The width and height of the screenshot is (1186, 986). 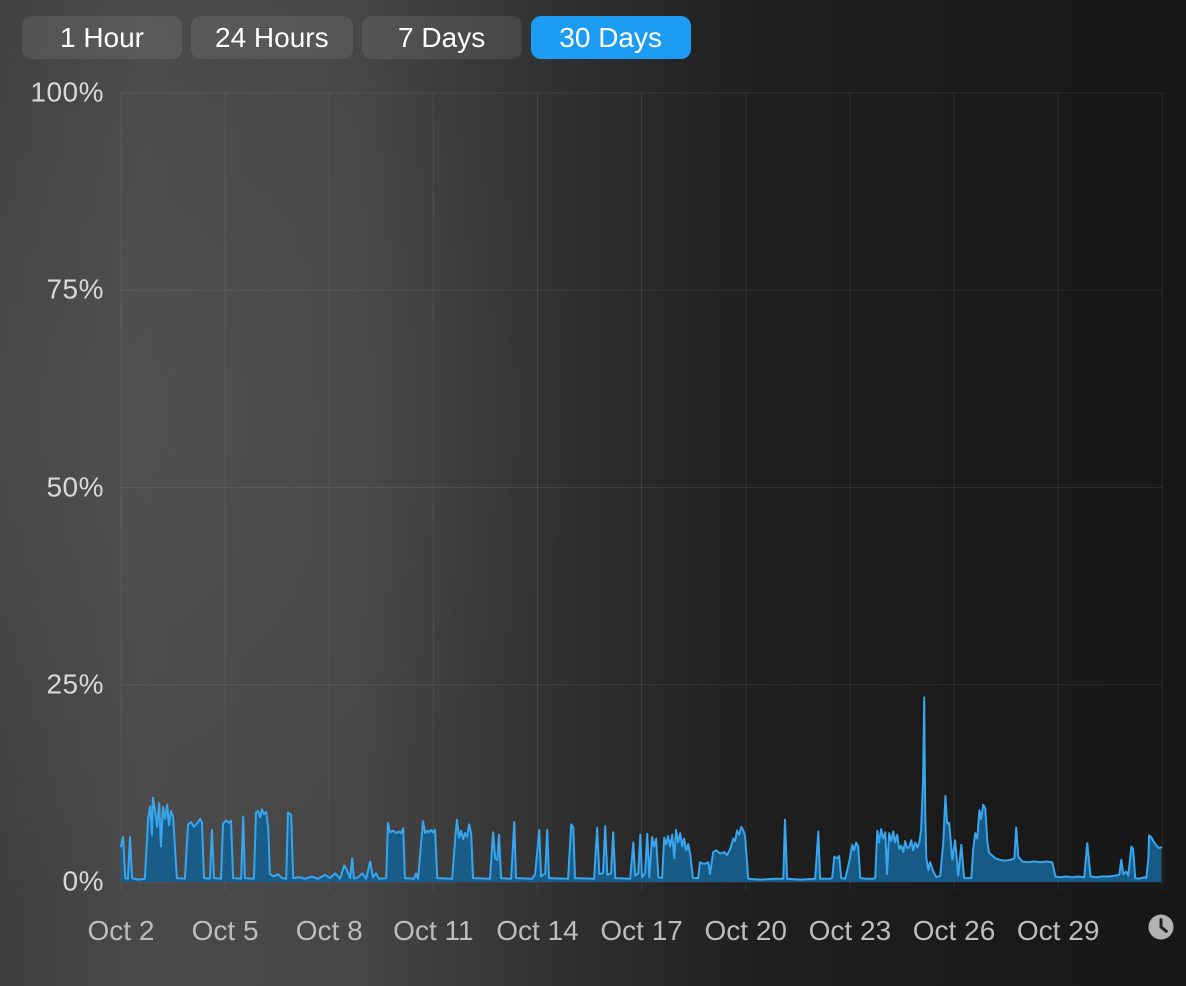 I want to click on clock-icon, so click(x=1161, y=927).